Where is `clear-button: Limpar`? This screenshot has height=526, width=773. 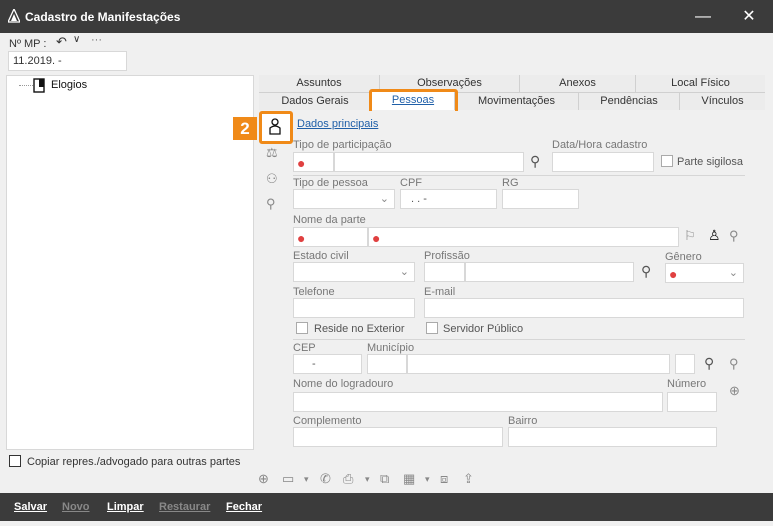 clear-button: Limpar is located at coordinates (125, 507).